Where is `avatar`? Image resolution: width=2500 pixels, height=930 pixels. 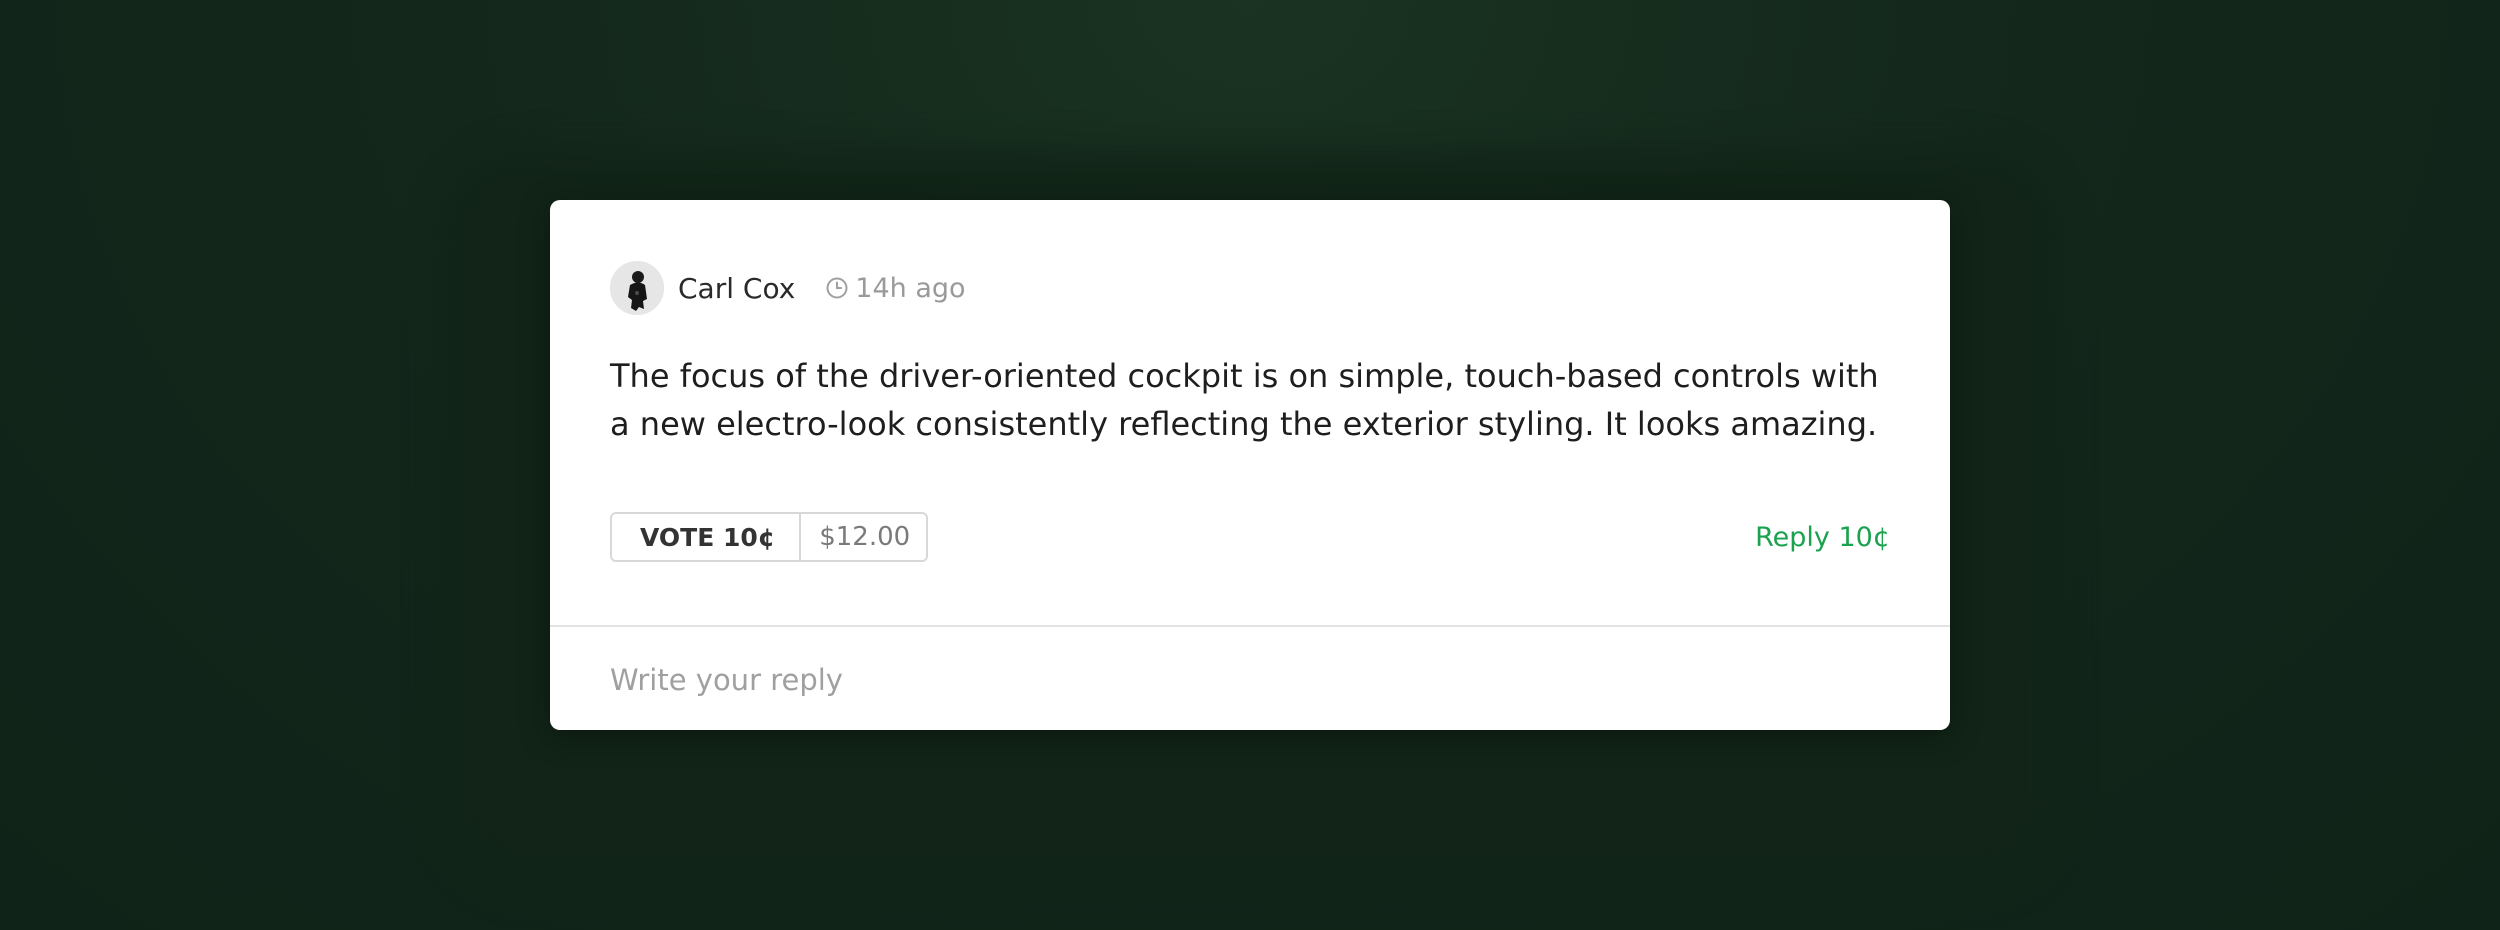
avatar is located at coordinates (637, 288).